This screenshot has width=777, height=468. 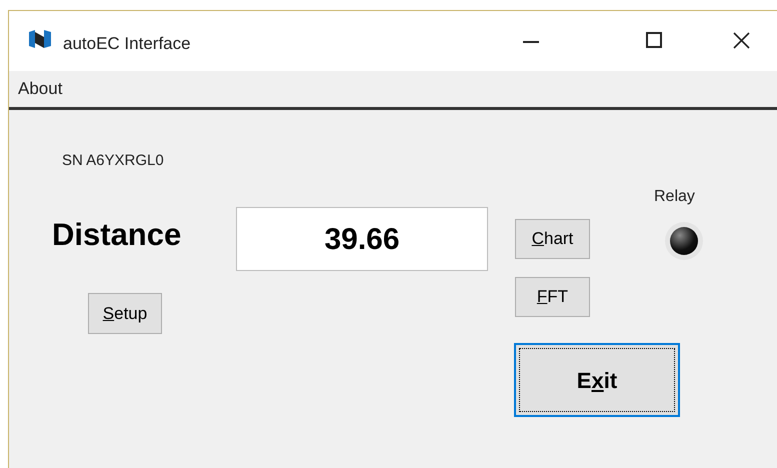 What do you see at coordinates (674, 197) in the screenshot?
I see `relay-label: Relay` at bounding box center [674, 197].